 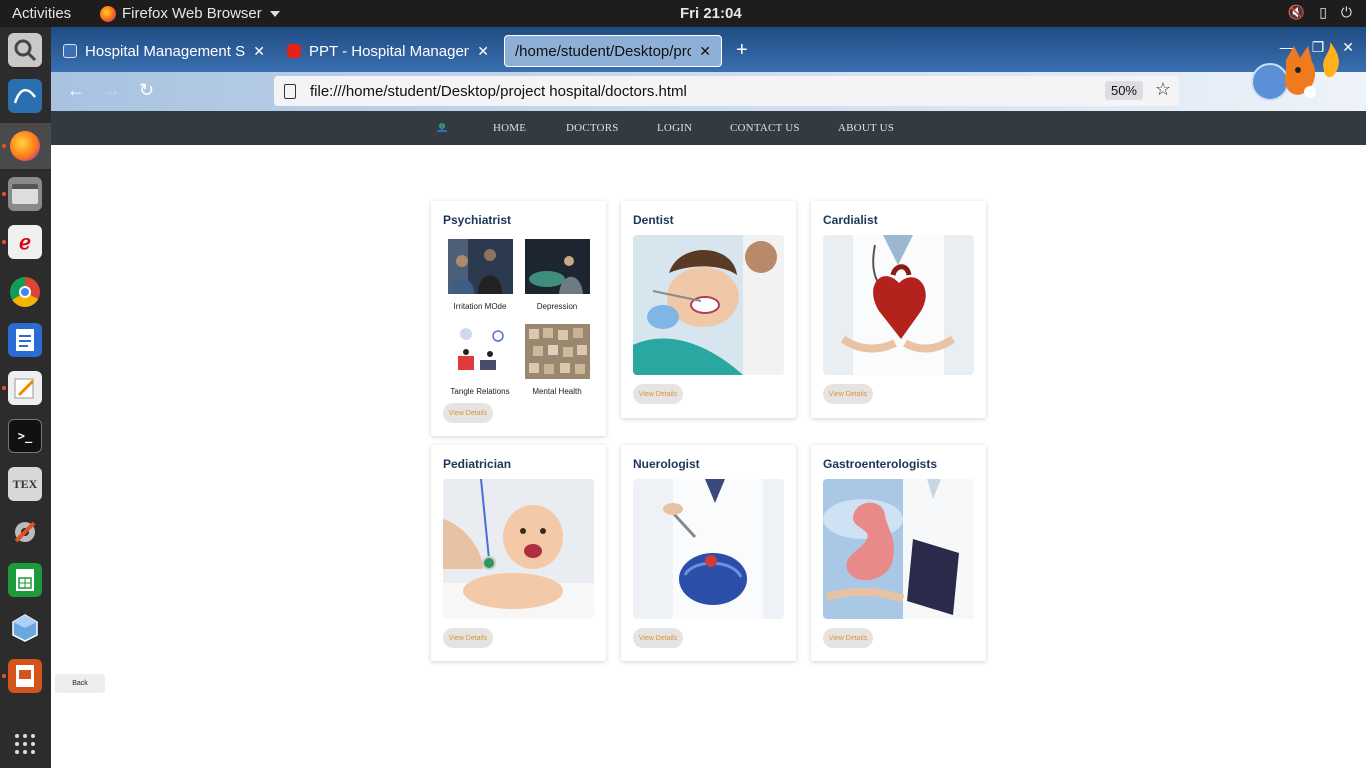 What do you see at coordinates (557, 351) in the screenshot?
I see `mental-health-image` at bounding box center [557, 351].